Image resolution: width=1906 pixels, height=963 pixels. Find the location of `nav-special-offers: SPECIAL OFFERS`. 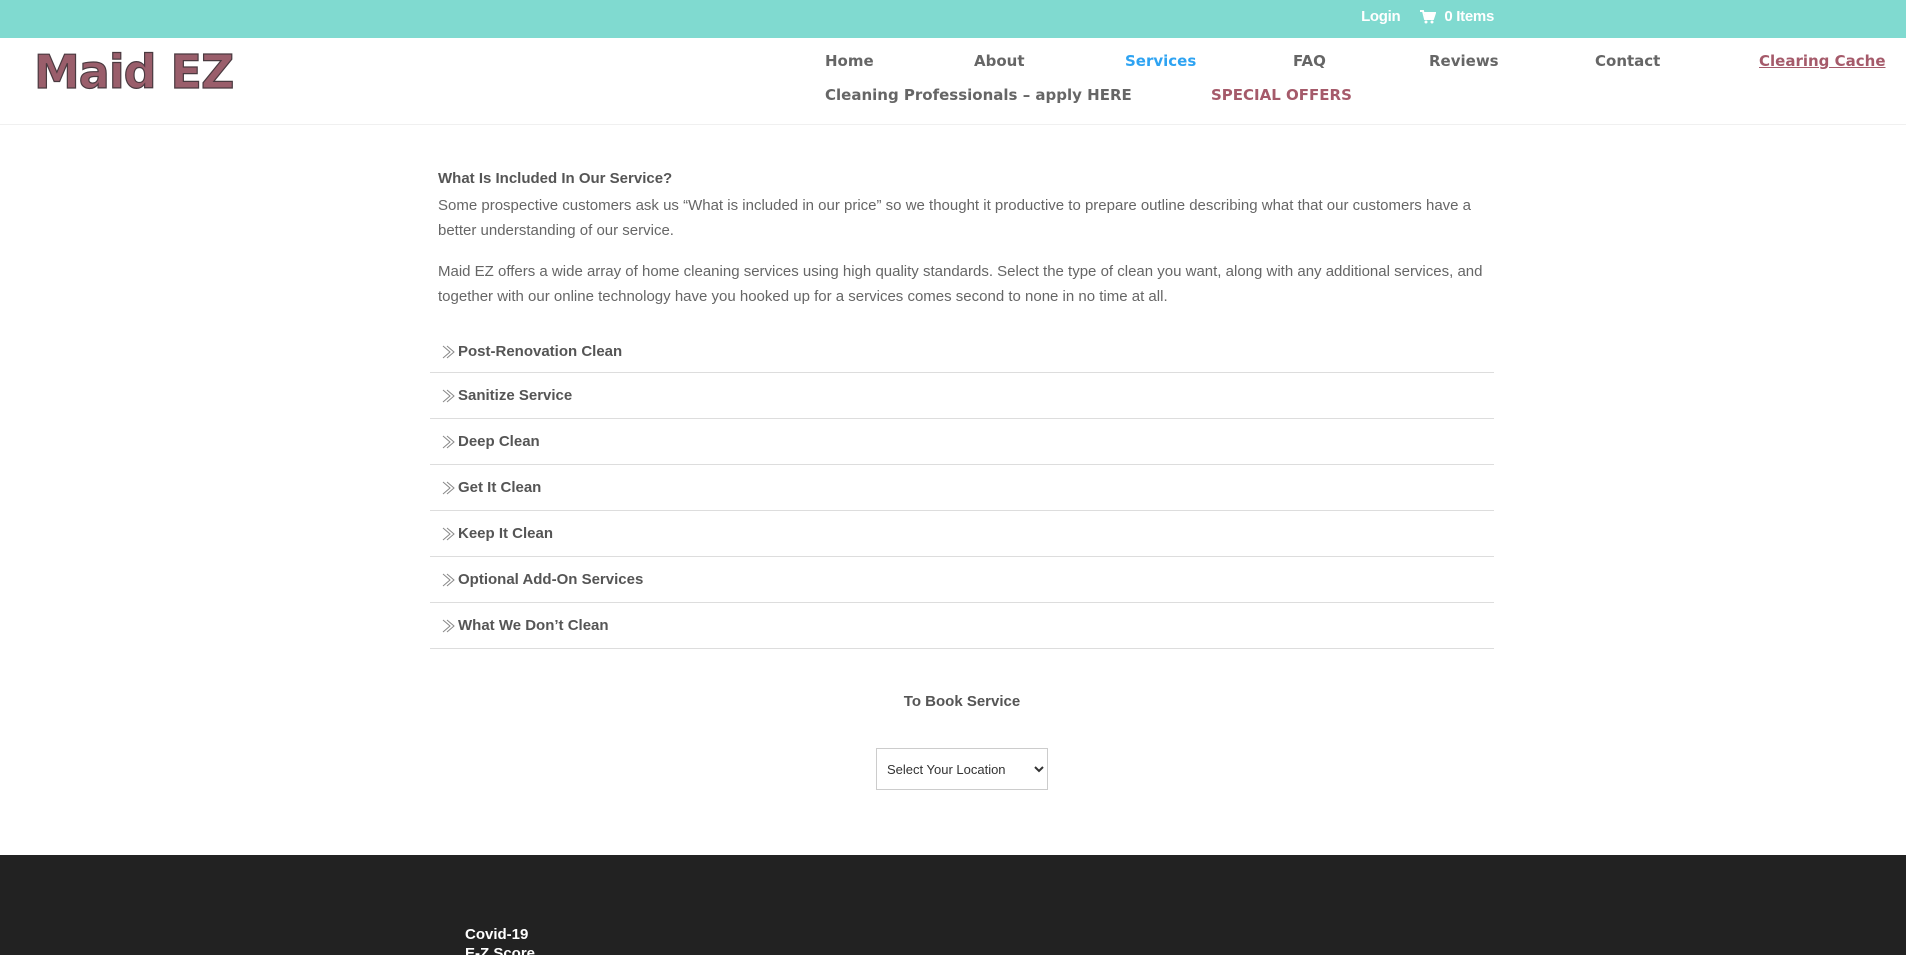

nav-special-offers: SPECIAL OFFERS is located at coordinates (1281, 95).